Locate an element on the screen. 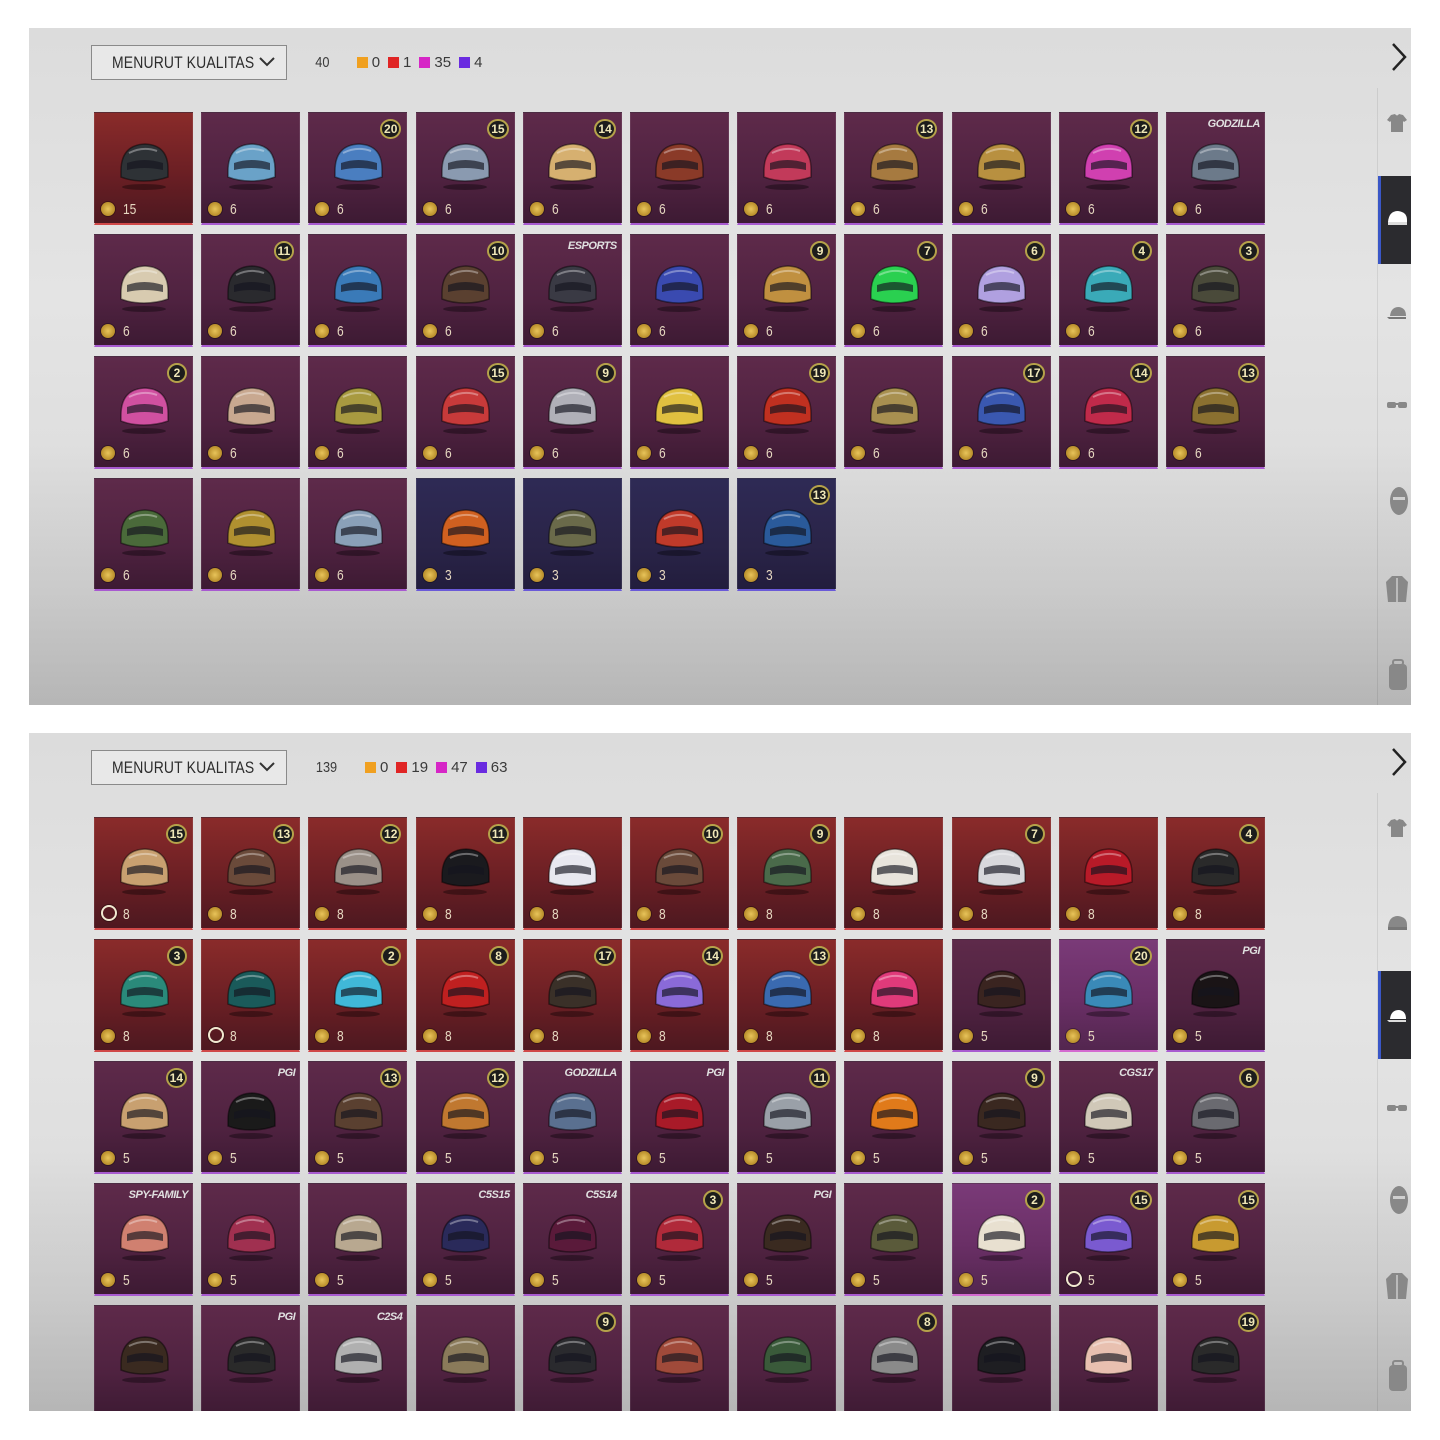 The image size is (1440, 1440). item-card: 82 is located at coordinates (358, 995).